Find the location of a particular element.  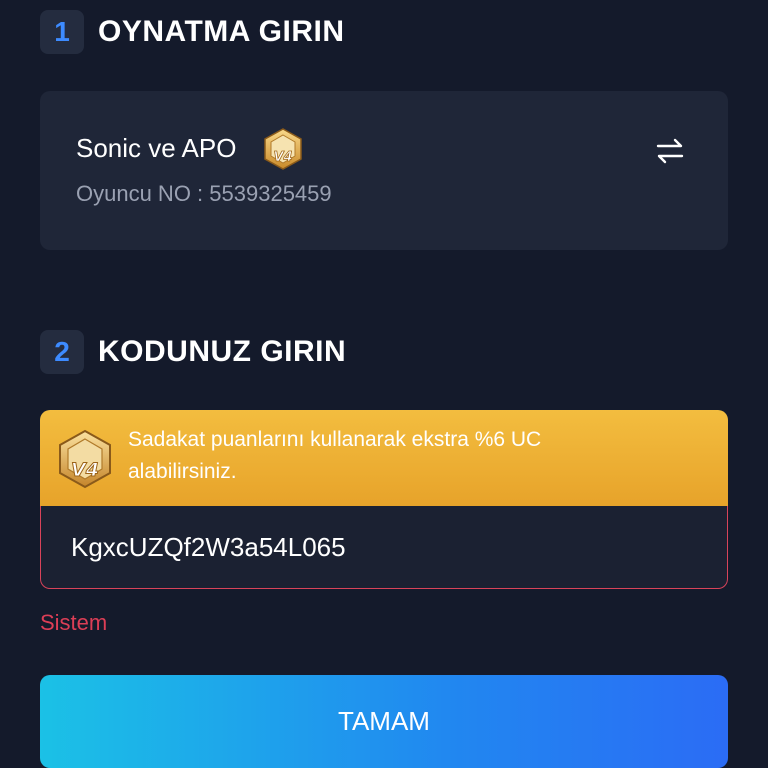

player-id-label: Oyuncu NO : is located at coordinates (143, 193).